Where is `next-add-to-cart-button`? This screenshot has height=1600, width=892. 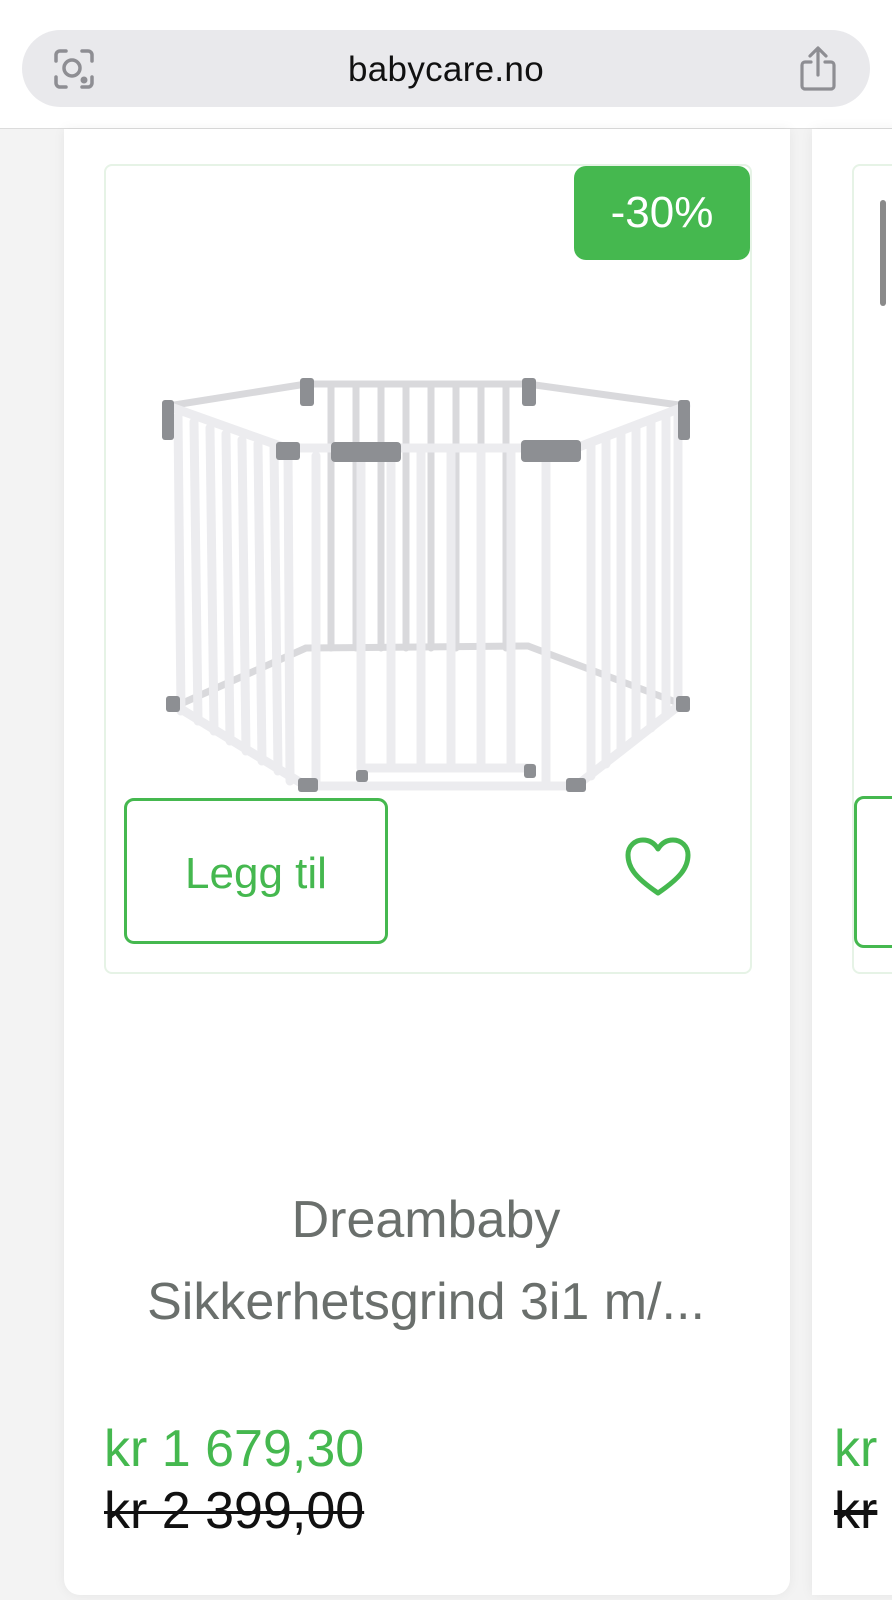
next-add-to-cart-button is located at coordinates (873, 872).